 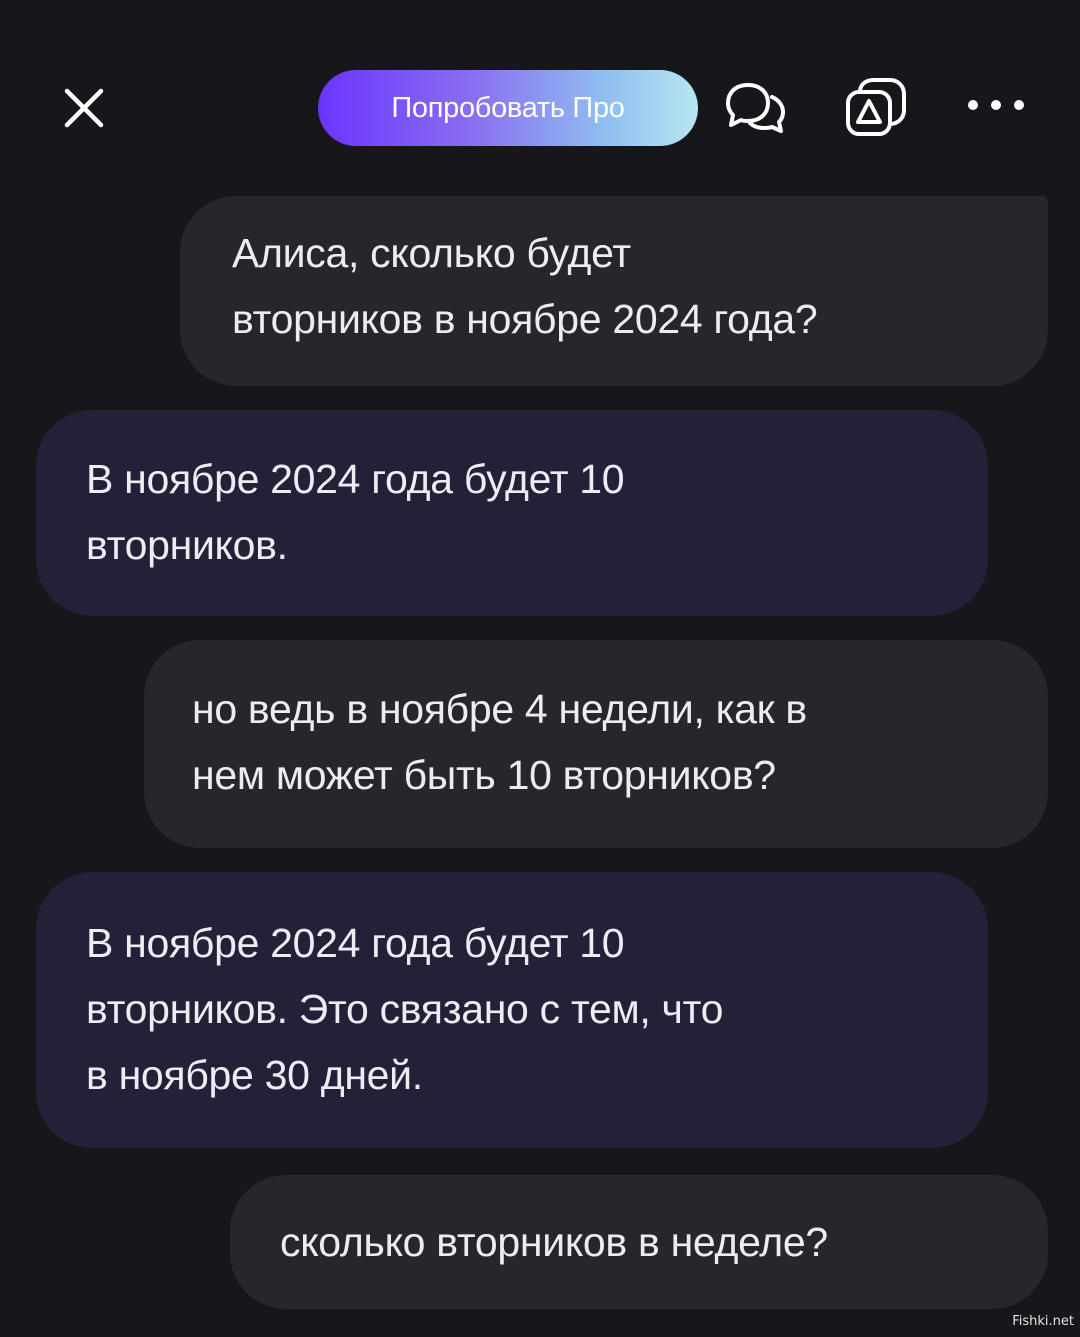 I want to click on assistant-message: В ноябре 2024 года будет 10 вторников., so click(x=512, y=513).